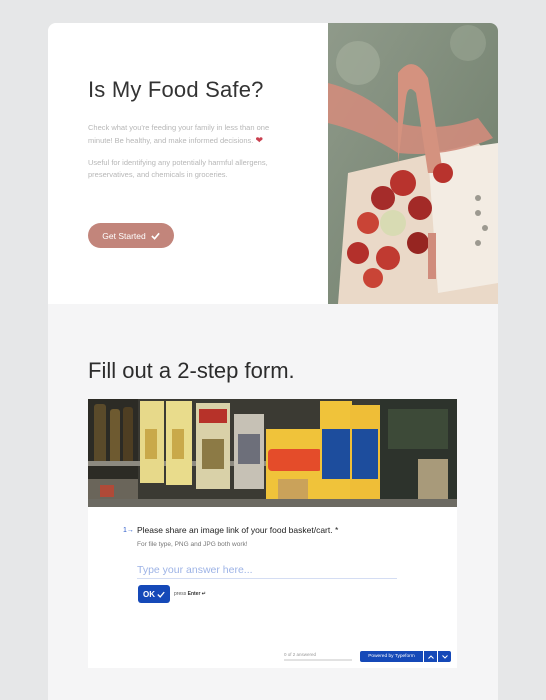  I want to click on answer-input, so click(267, 570).